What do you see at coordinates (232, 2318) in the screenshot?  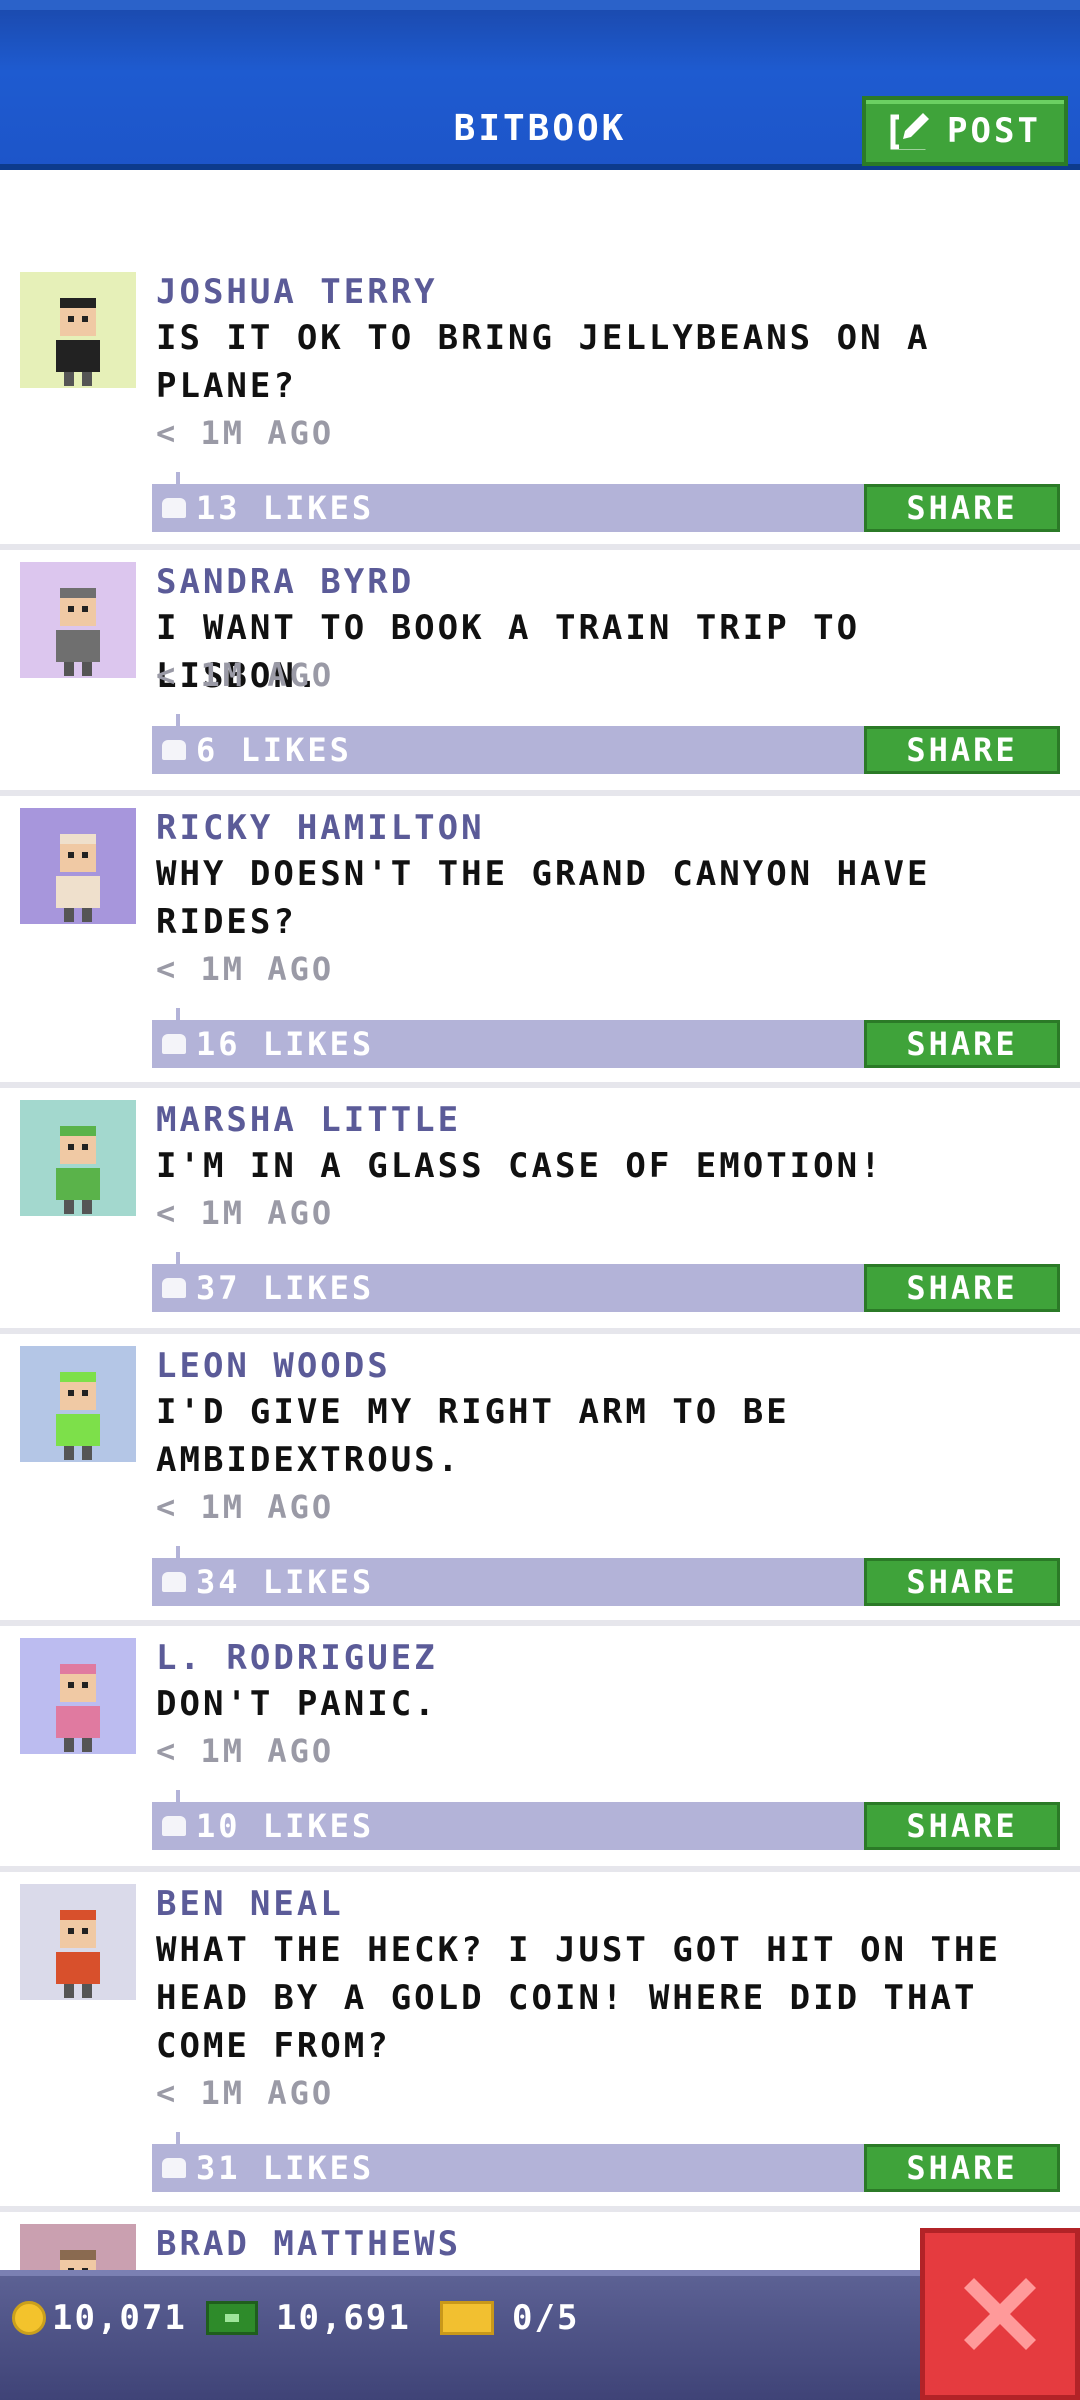 I see `cash-icon` at bounding box center [232, 2318].